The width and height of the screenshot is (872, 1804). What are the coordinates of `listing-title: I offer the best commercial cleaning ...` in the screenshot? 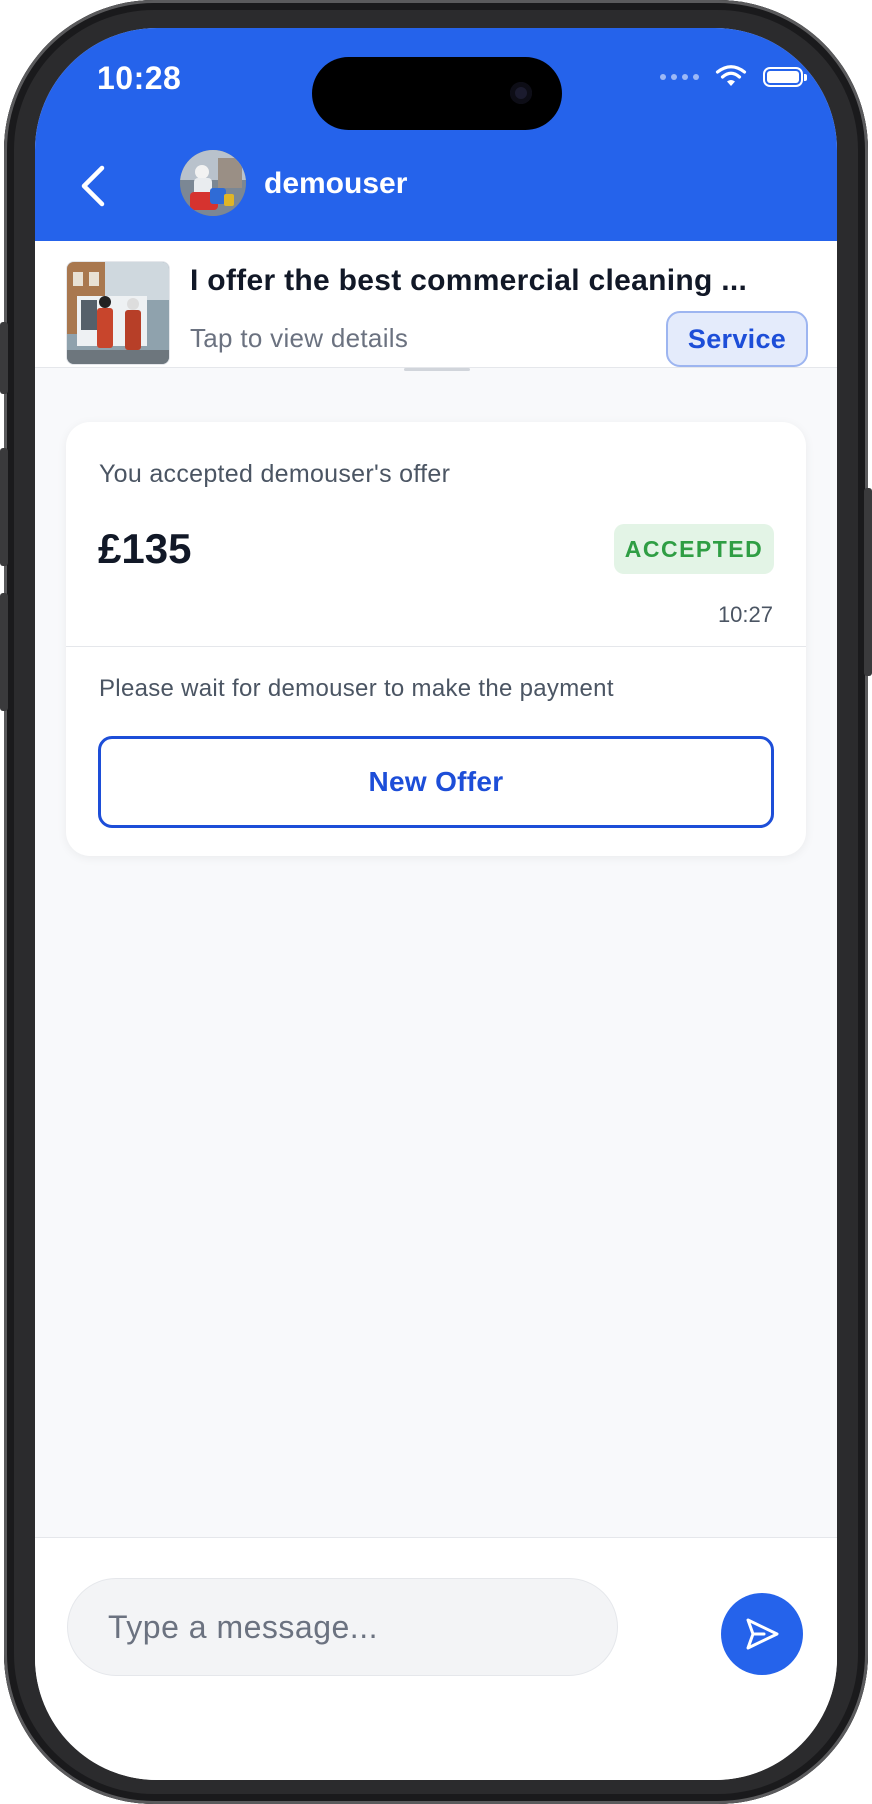 It's located at (469, 280).